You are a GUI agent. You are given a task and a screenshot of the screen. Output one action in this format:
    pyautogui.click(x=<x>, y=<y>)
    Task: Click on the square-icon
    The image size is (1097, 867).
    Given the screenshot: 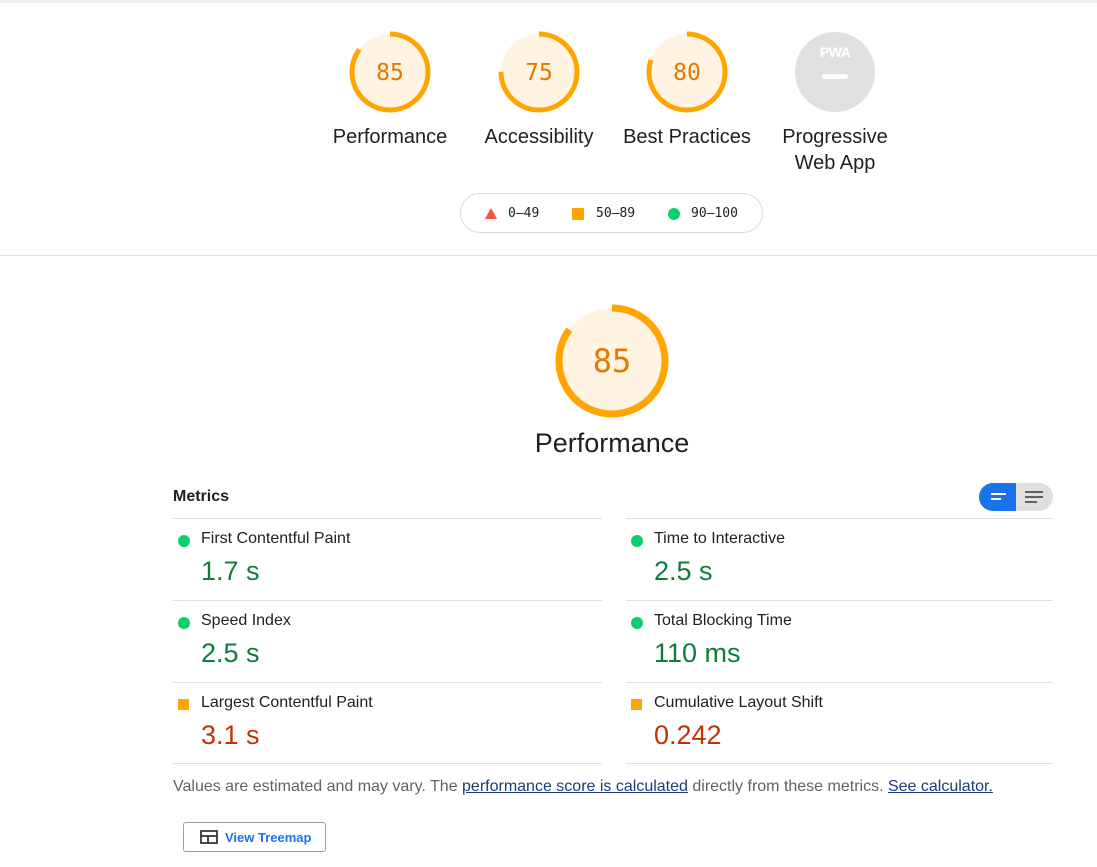 What is the action you would take?
    pyautogui.click(x=578, y=214)
    